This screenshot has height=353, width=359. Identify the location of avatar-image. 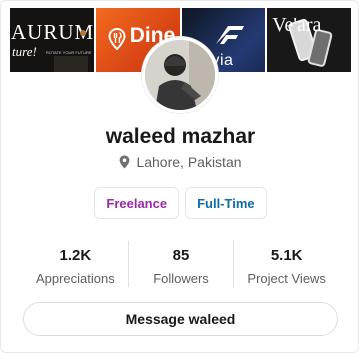
(180, 75).